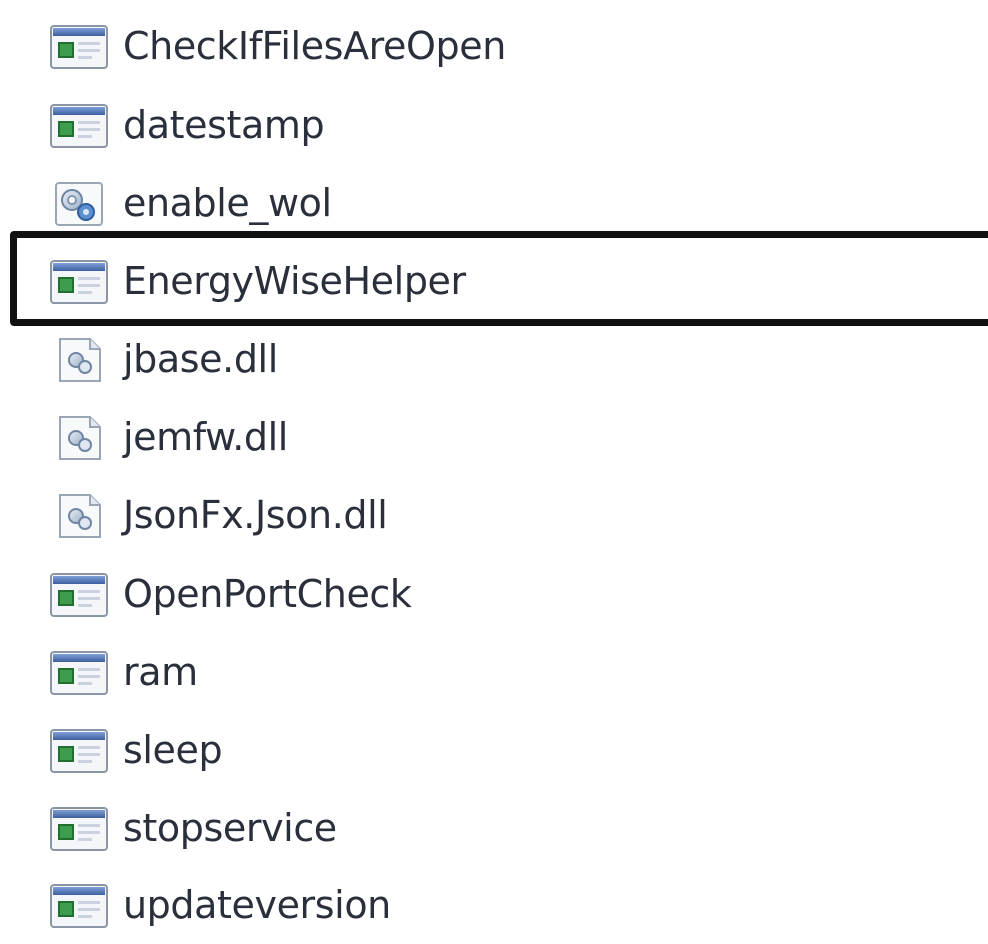  Describe the element at coordinates (173, 750) in the screenshot. I see `file-name: sleep` at that location.